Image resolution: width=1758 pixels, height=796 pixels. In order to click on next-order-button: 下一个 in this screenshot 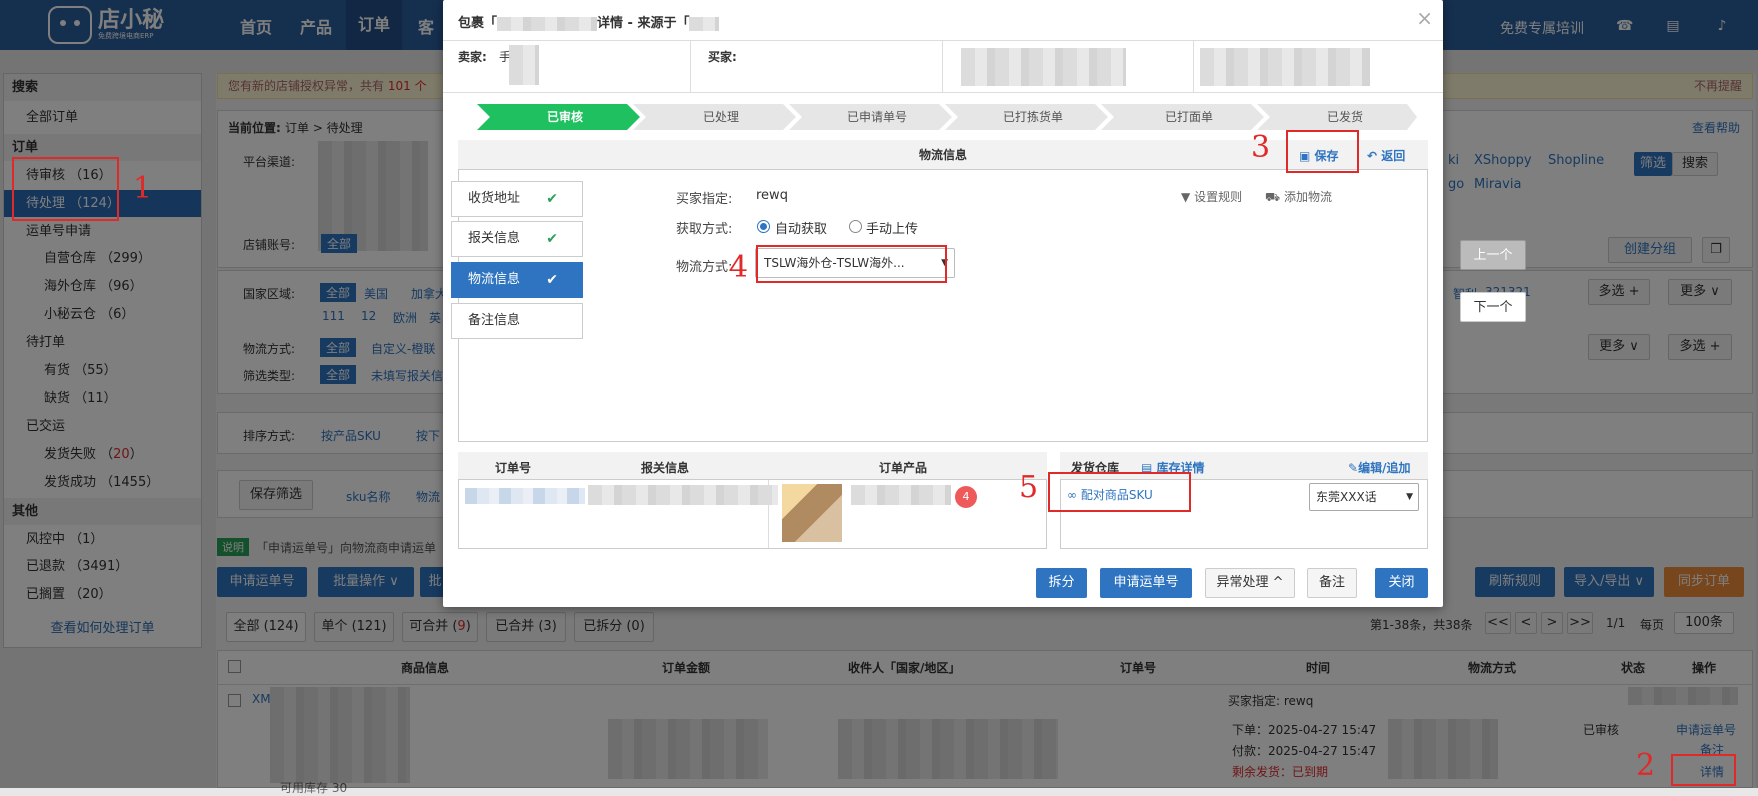, I will do `click(1493, 307)`.